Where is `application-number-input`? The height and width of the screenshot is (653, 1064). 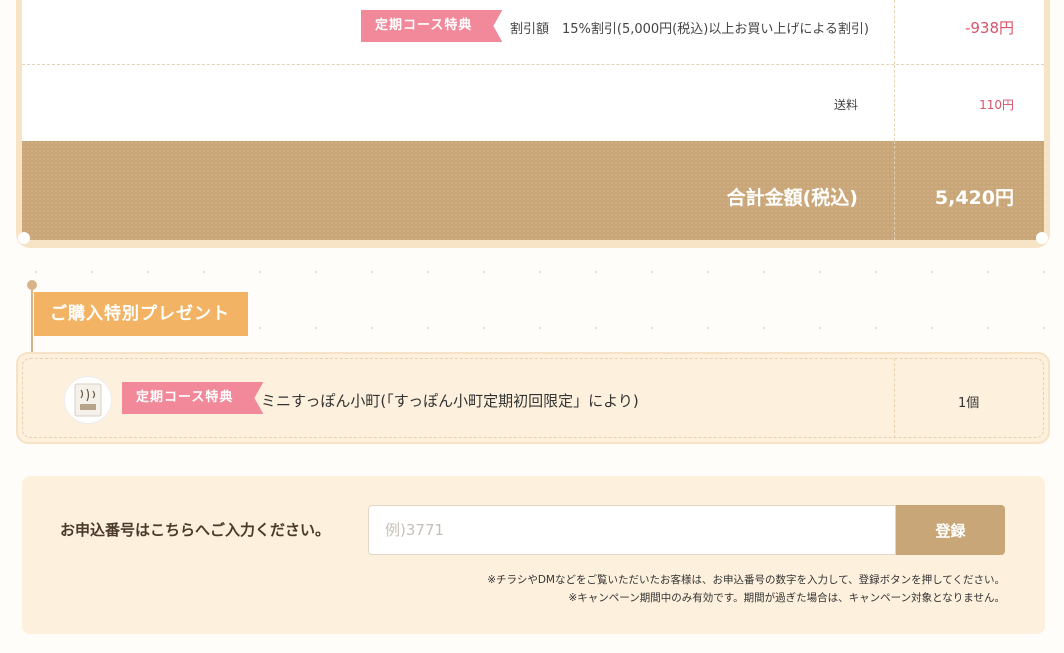 application-number-input is located at coordinates (632, 530).